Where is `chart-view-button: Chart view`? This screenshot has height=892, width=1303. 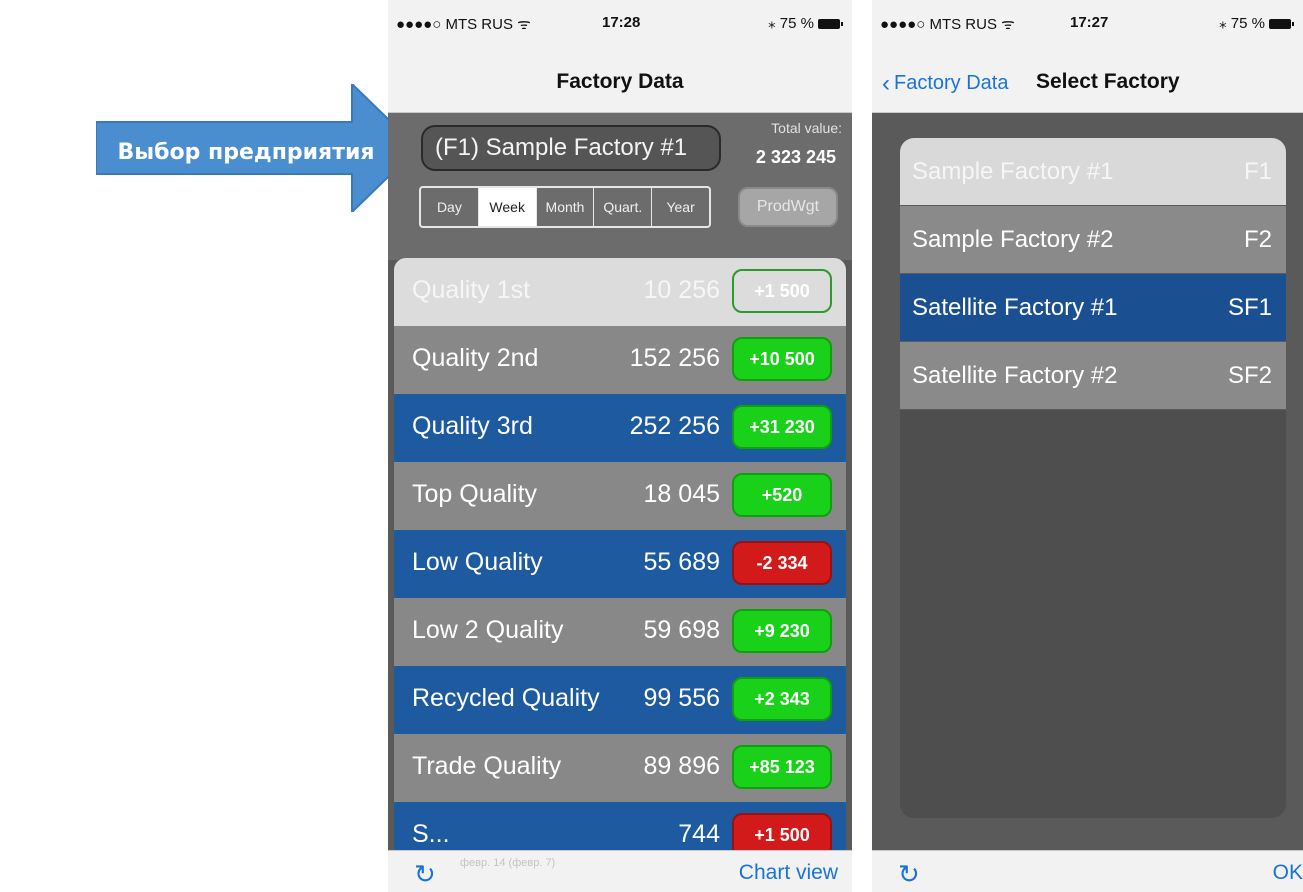 chart-view-button: Chart view is located at coordinates (788, 873).